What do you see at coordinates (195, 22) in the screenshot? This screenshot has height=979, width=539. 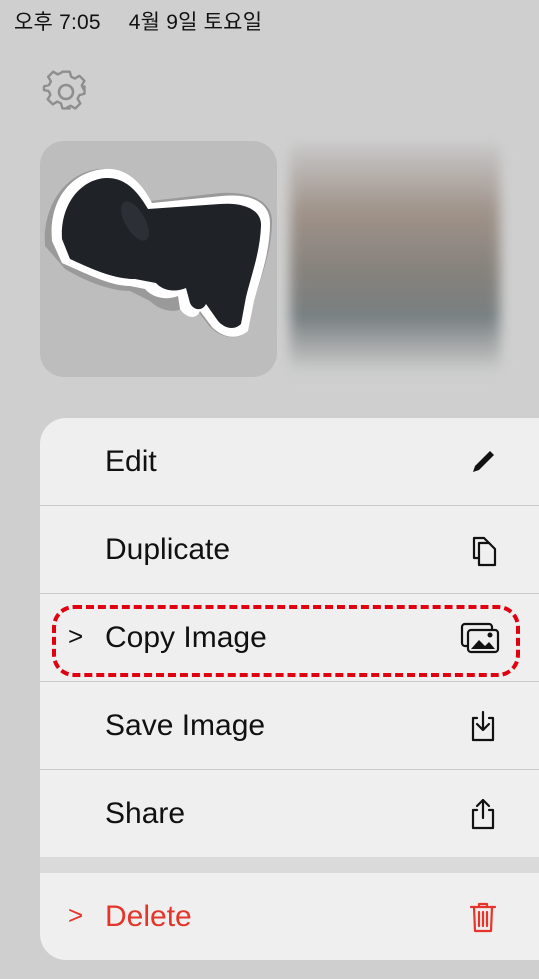 I see `status-date: 4월 9일 토요일` at bounding box center [195, 22].